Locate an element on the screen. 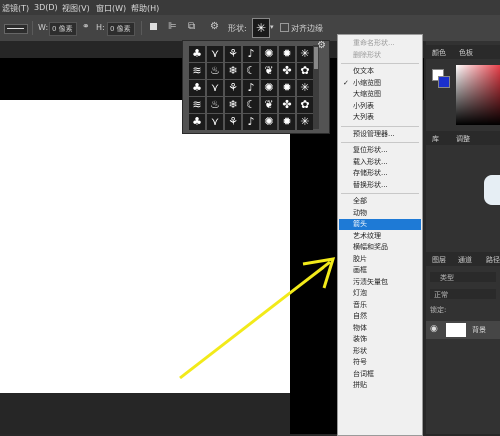 The width and height of the screenshot is (500, 436). menu-item: 画框 is located at coordinates (380, 270).